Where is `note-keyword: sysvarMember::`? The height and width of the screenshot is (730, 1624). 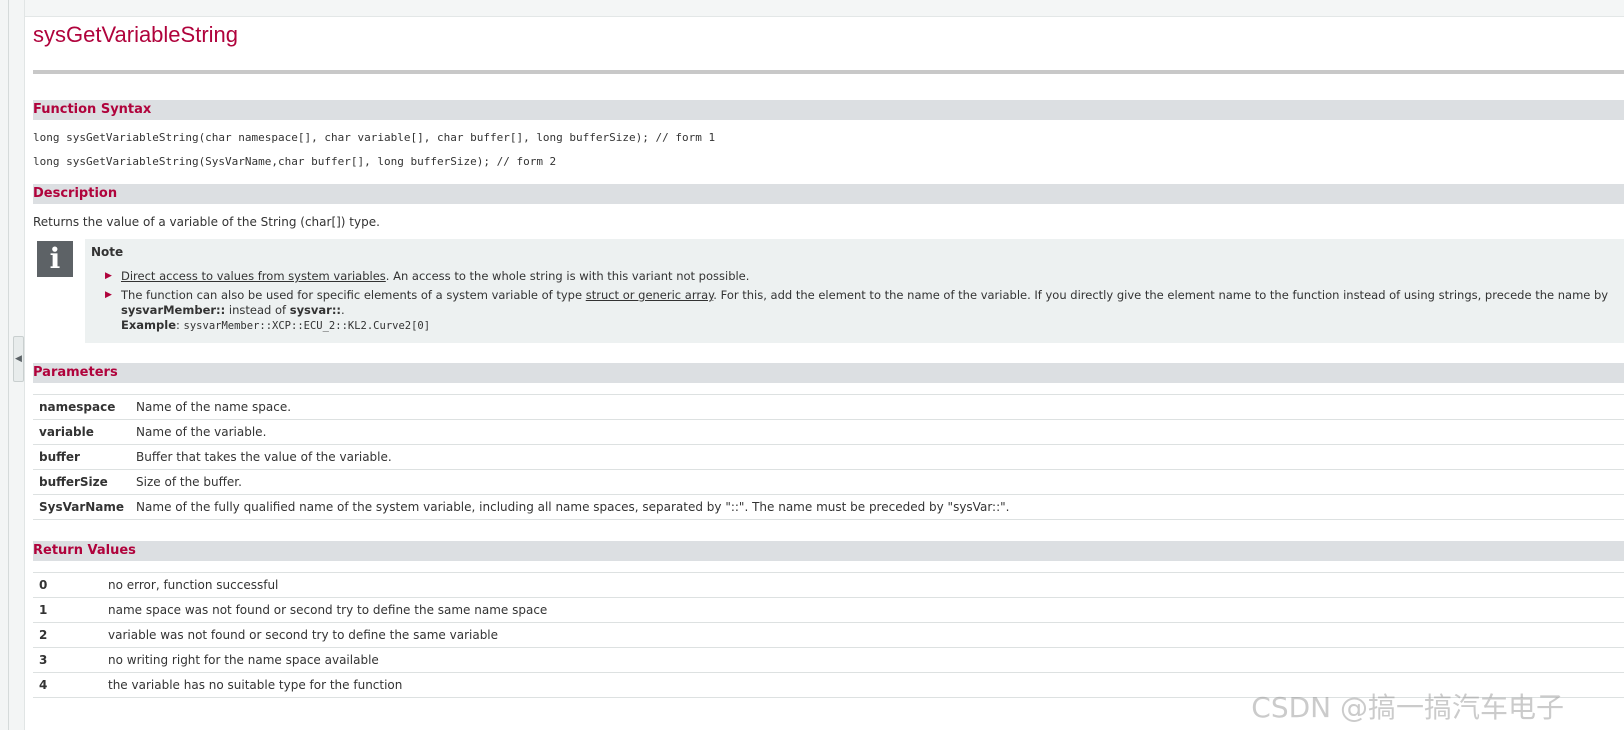 note-keyword: sysvarMember:: is located at coordinates (173, 310).